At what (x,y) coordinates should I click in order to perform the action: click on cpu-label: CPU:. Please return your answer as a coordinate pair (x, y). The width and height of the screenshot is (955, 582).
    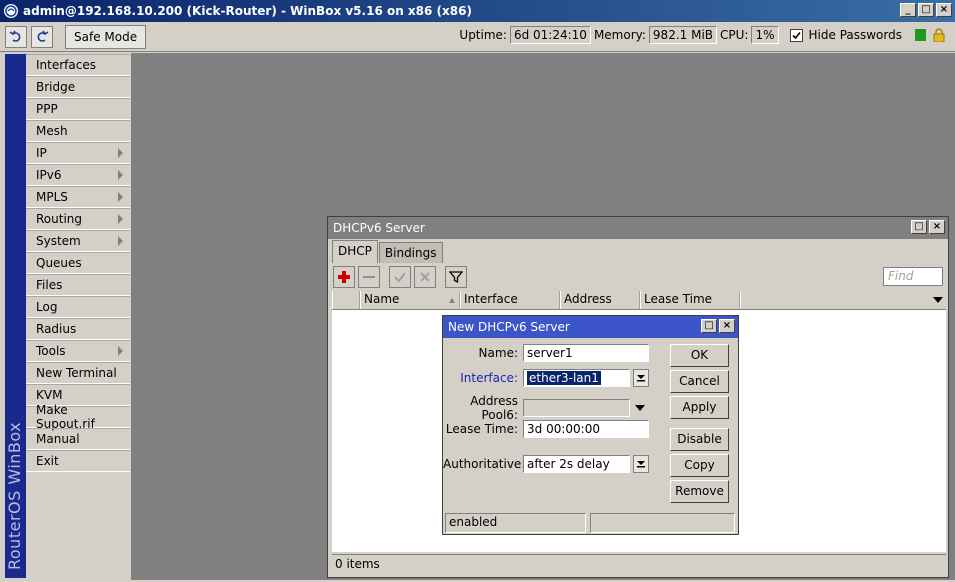
    Looking at the image, I should click on (734, 35).